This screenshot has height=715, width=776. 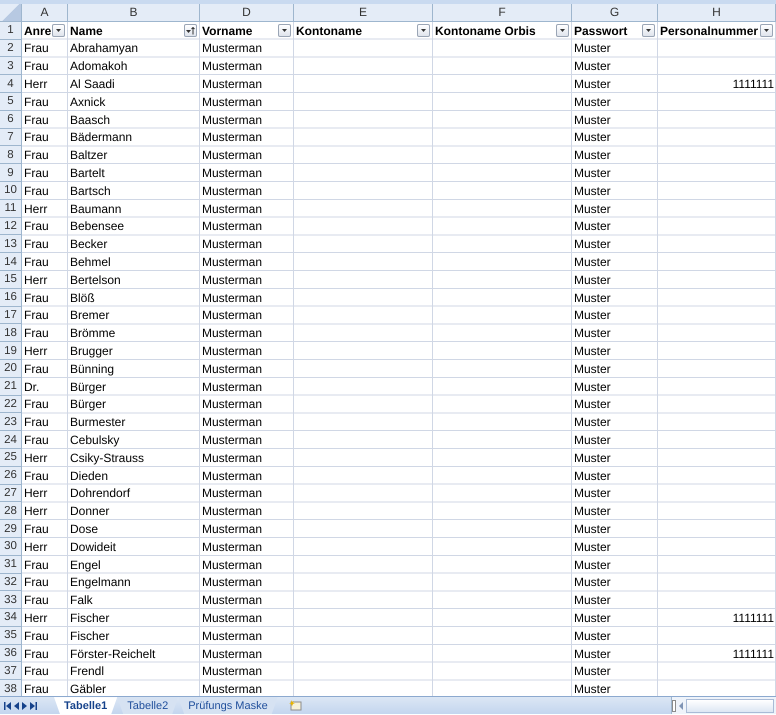 I want to click on row-number: 14, so click(x=11, y=262).